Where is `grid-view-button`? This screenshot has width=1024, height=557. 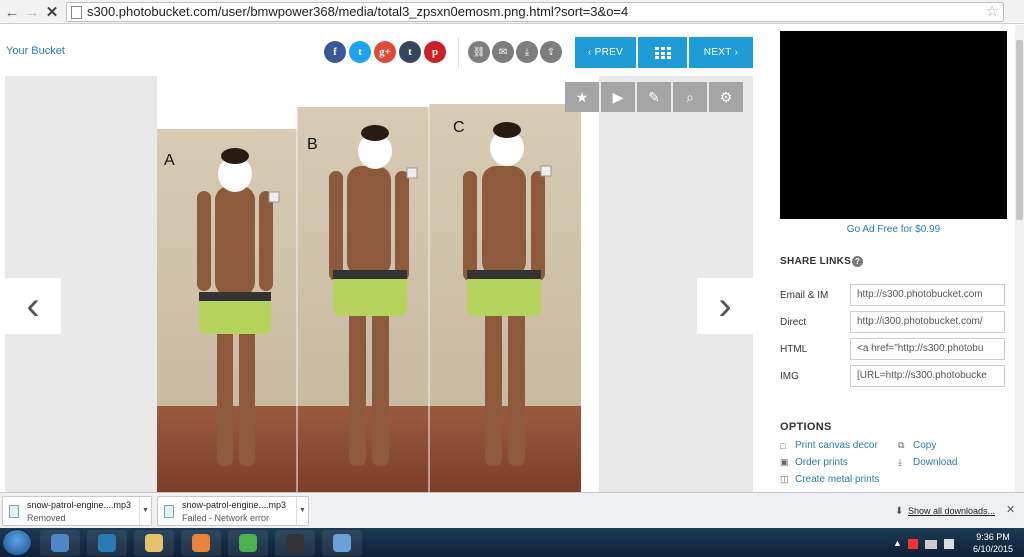 grid-view-button is located at coordinates (662, 52).